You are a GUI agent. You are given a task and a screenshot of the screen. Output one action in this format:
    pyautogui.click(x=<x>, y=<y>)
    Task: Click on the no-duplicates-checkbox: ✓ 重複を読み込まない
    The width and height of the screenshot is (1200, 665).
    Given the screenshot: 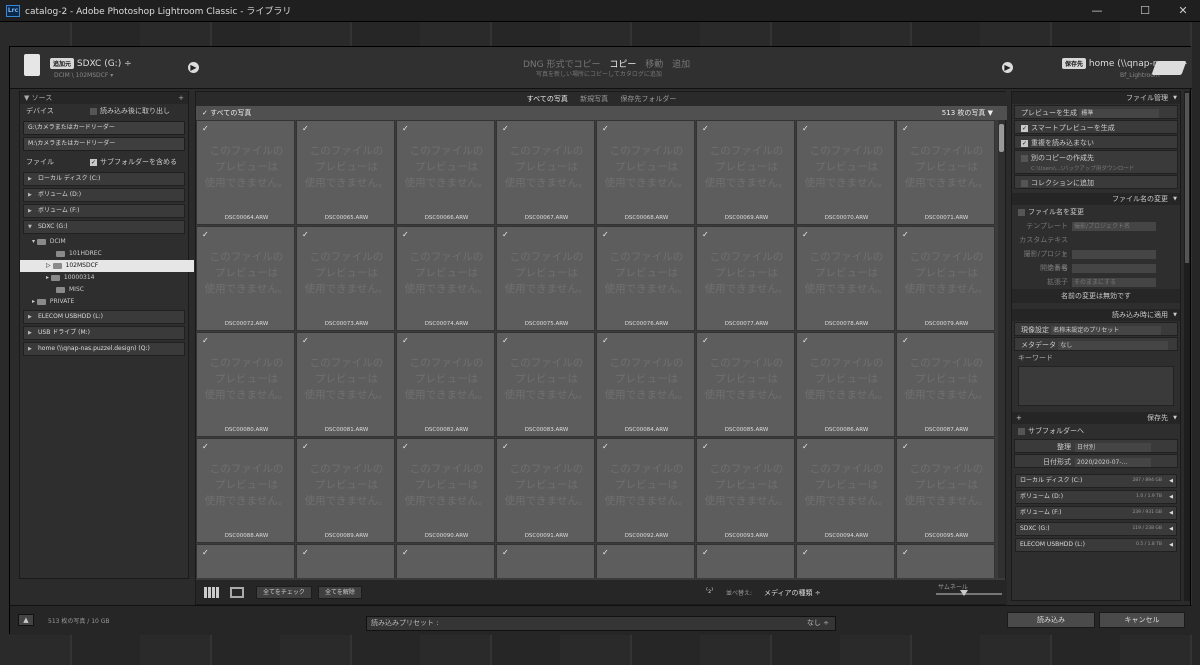 What is the action you would take?
    pyautogui.click(x=1096, y=142)
    